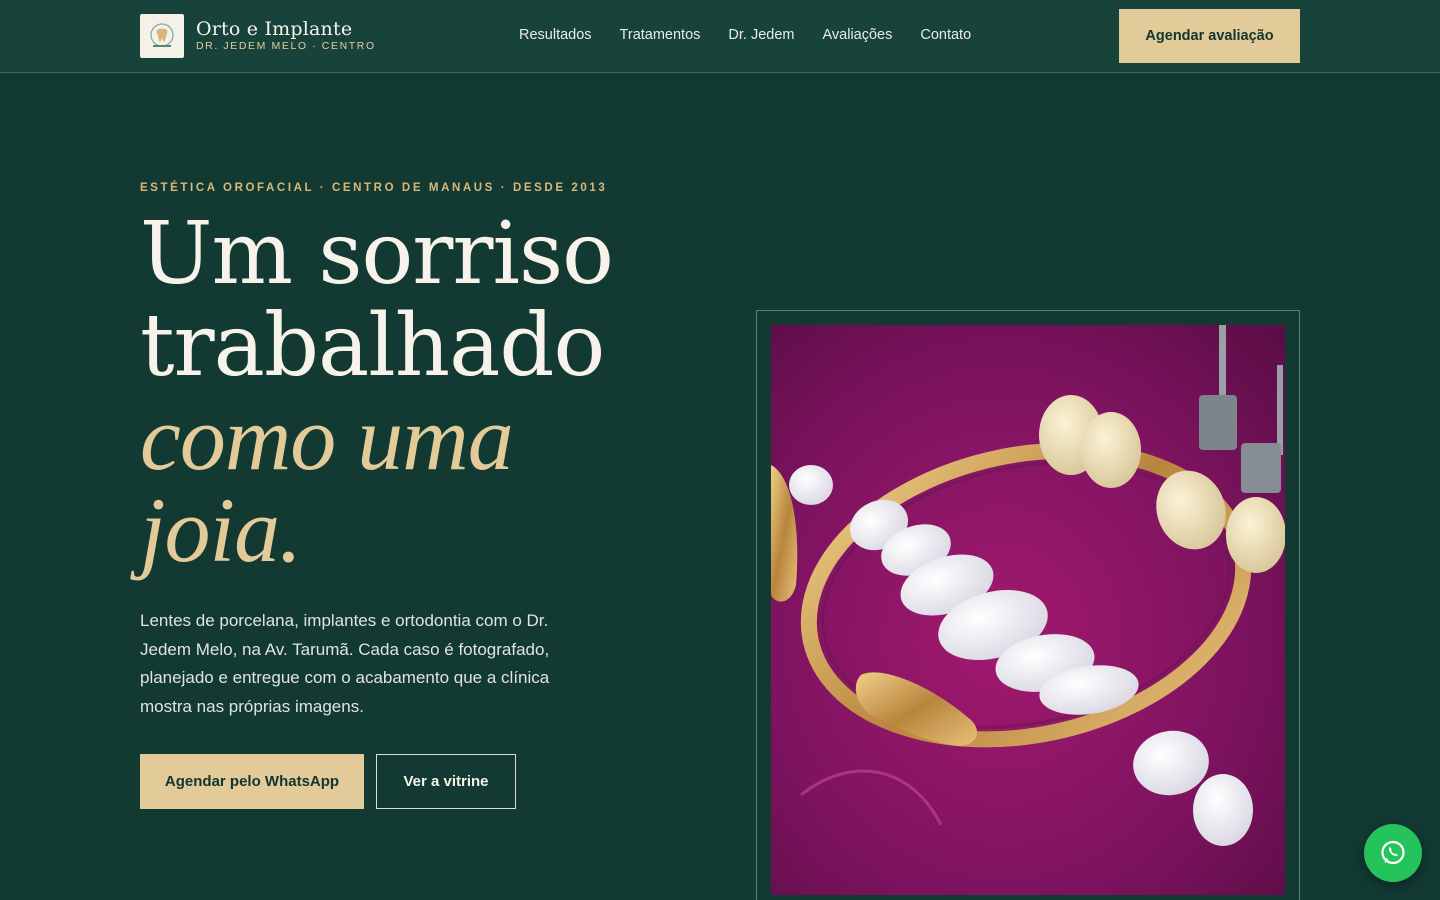  Describe the element at coordinates (446, 781) in the screenshot. I see `view-showcase-button: Ver a vitrine` at that location.